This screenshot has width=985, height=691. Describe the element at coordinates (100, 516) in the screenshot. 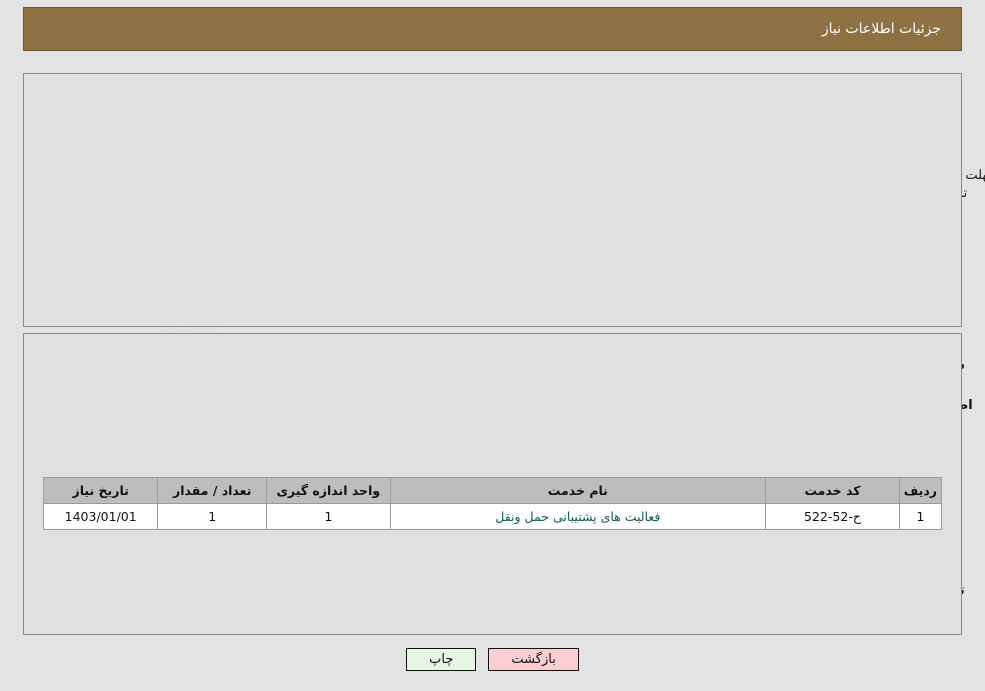

I see `cell-need-date: 1403/01/01` at that location.